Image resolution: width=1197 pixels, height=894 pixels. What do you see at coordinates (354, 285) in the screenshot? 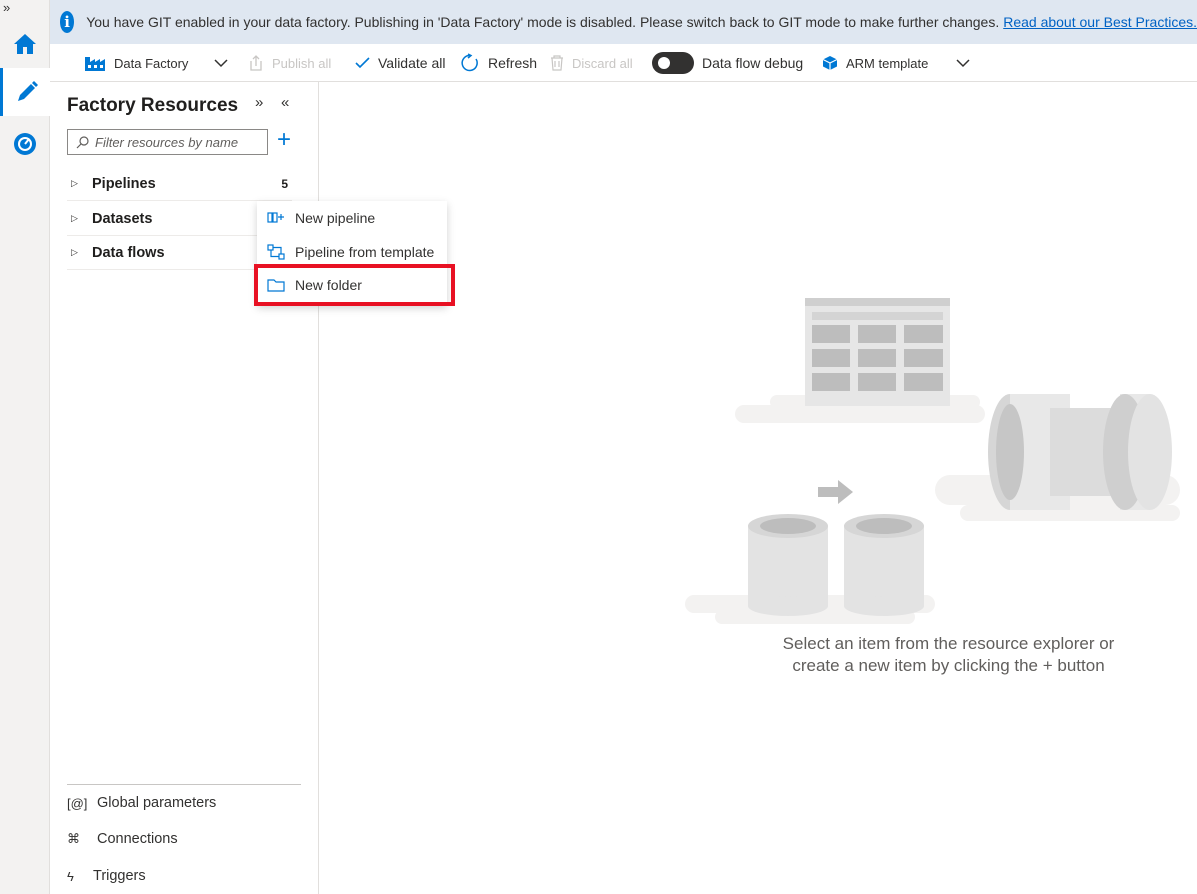
I see `highlight-box` at bounding box center [354, 285].